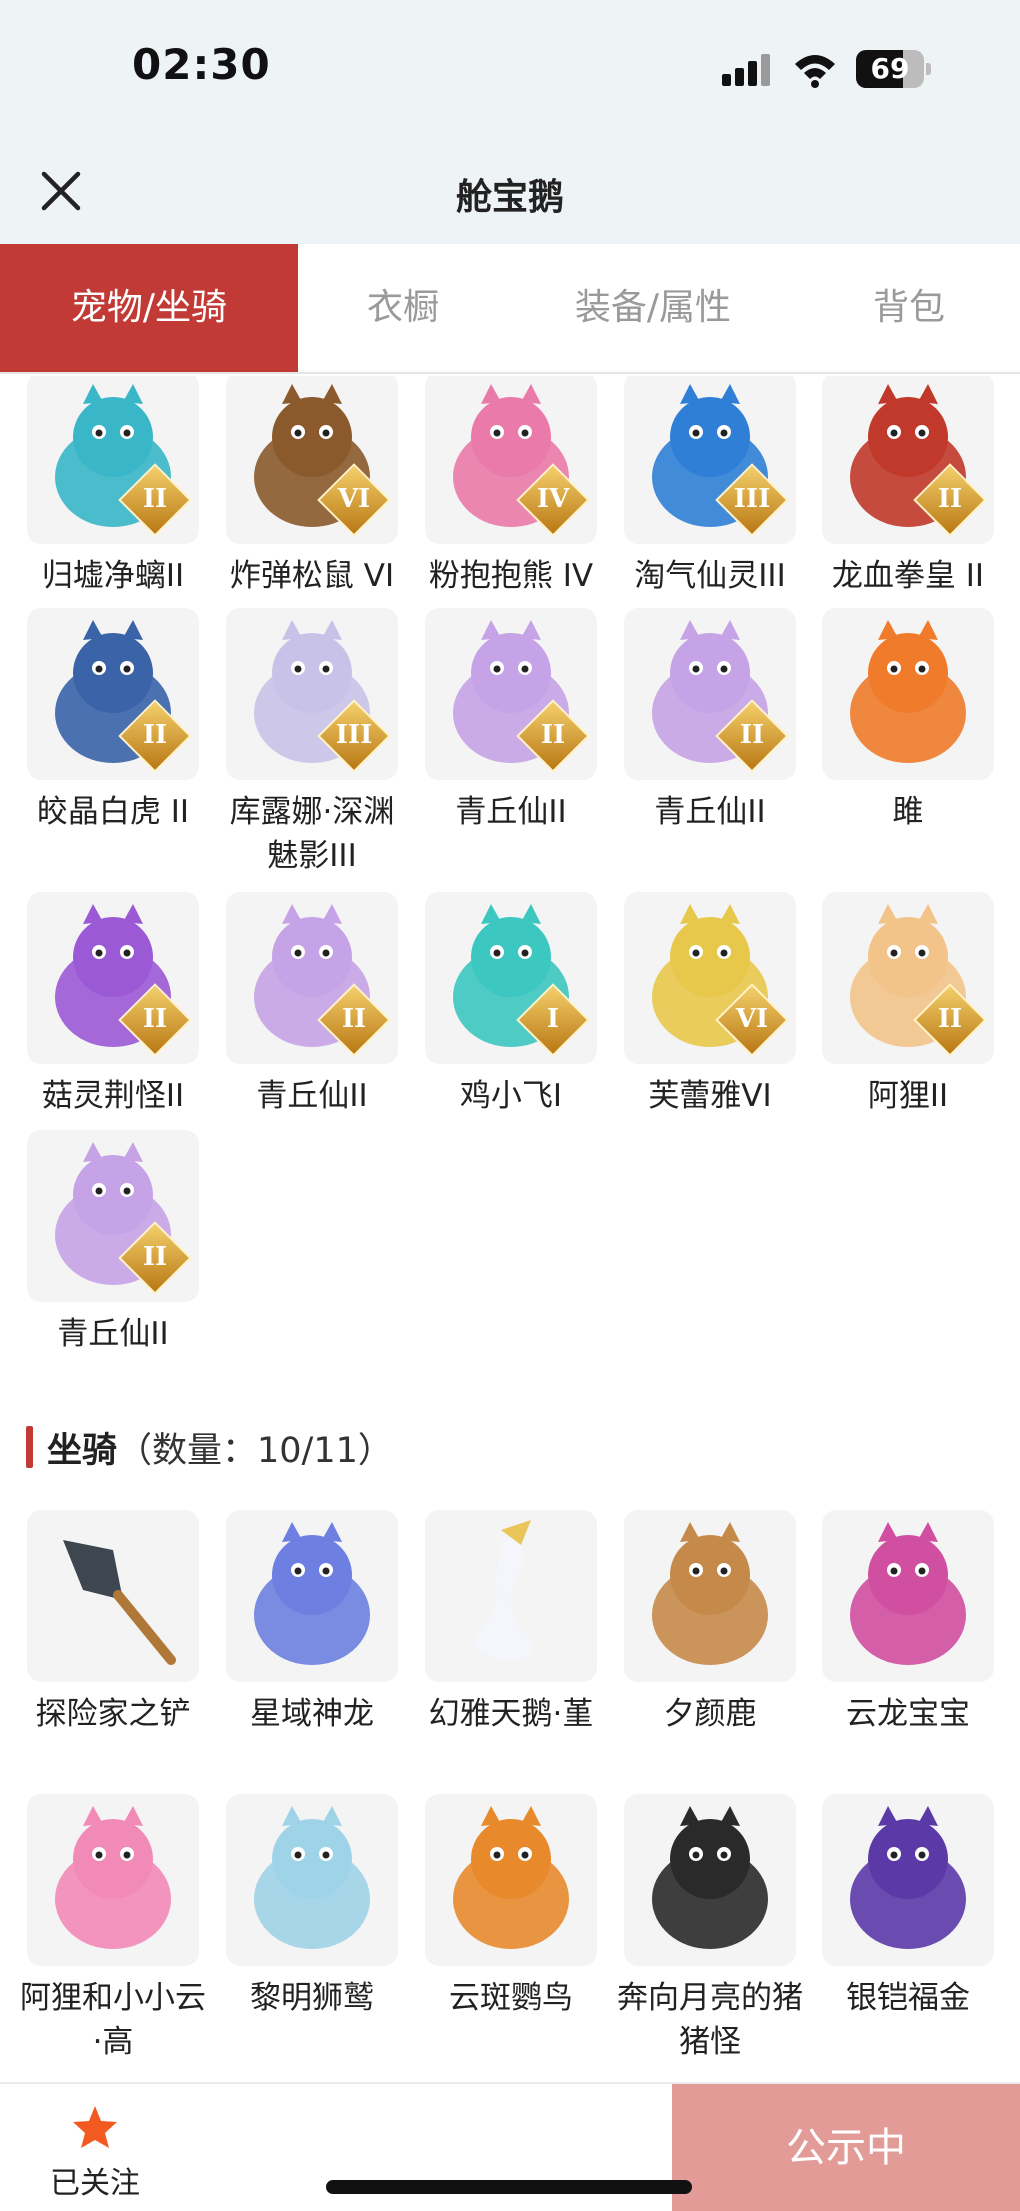  What do you see at coordinates (908, 576) in the screenshot?
I see `item-name: 龙血拳皇 II` at bounding box center [908, 576].